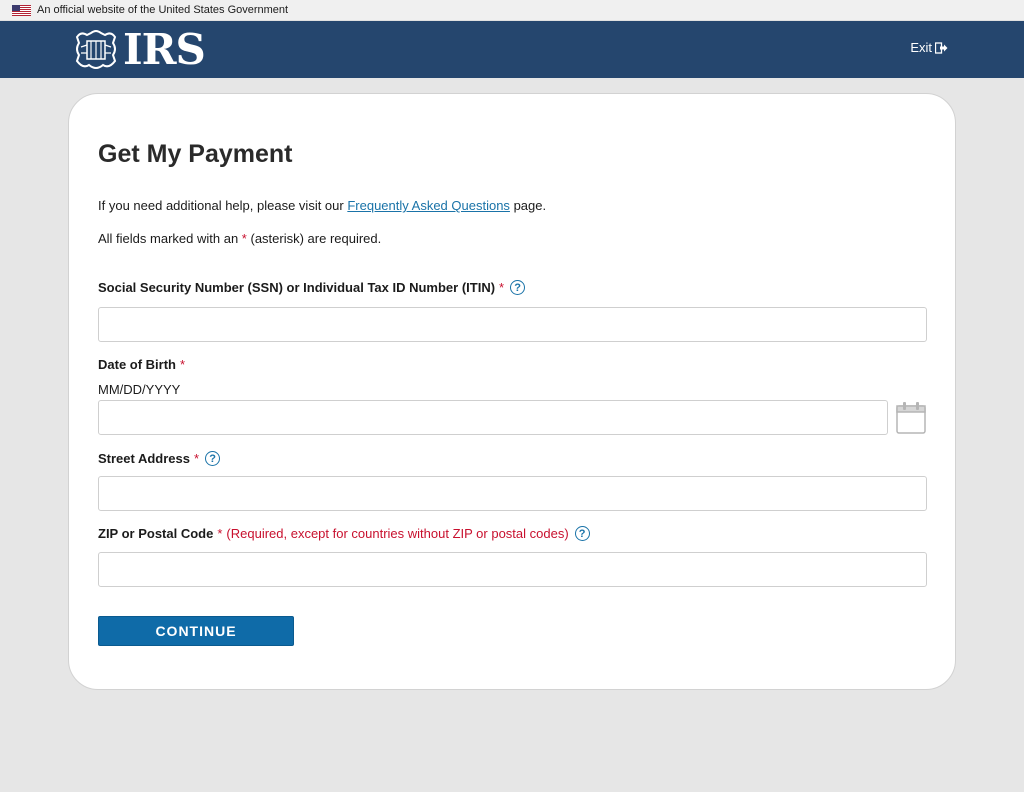 Image resolution: width=1024 pixels, height=792 pixels. Describe the element at coordinates (582, 533) in the screenshot. I see `zip-help-icon: ?` at that location.